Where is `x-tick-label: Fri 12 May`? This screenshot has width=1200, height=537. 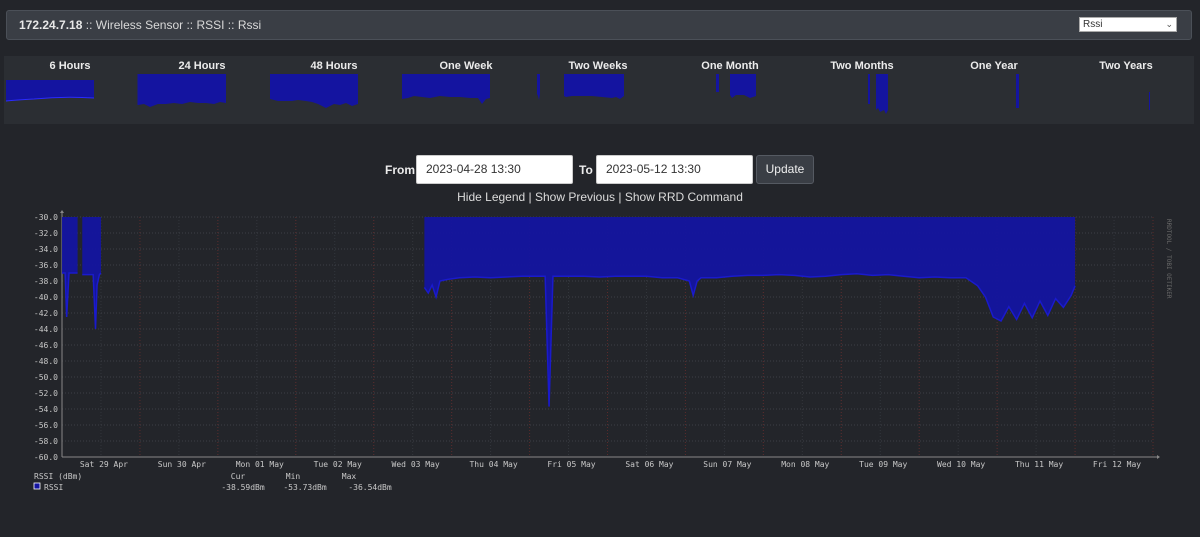 x-tick-label: Fri 12 May is located at coordinates (1117, 464).